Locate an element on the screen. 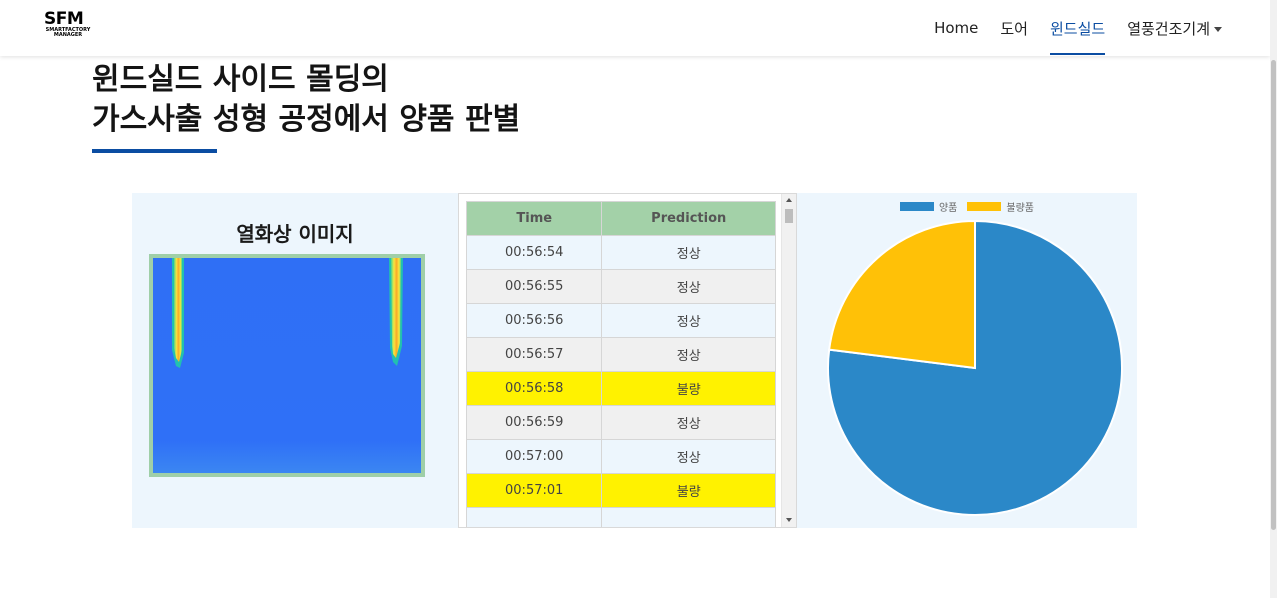  legend-item-defect: 불량품 is located at coordinates (1000, 206).